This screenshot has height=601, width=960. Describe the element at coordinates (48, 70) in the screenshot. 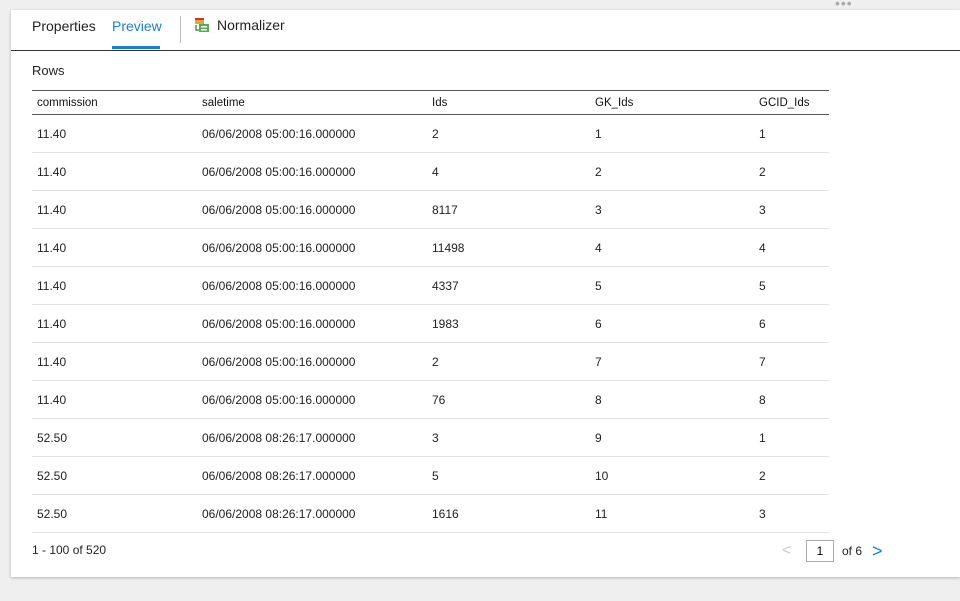

I see `section-title: Rows` at that location.